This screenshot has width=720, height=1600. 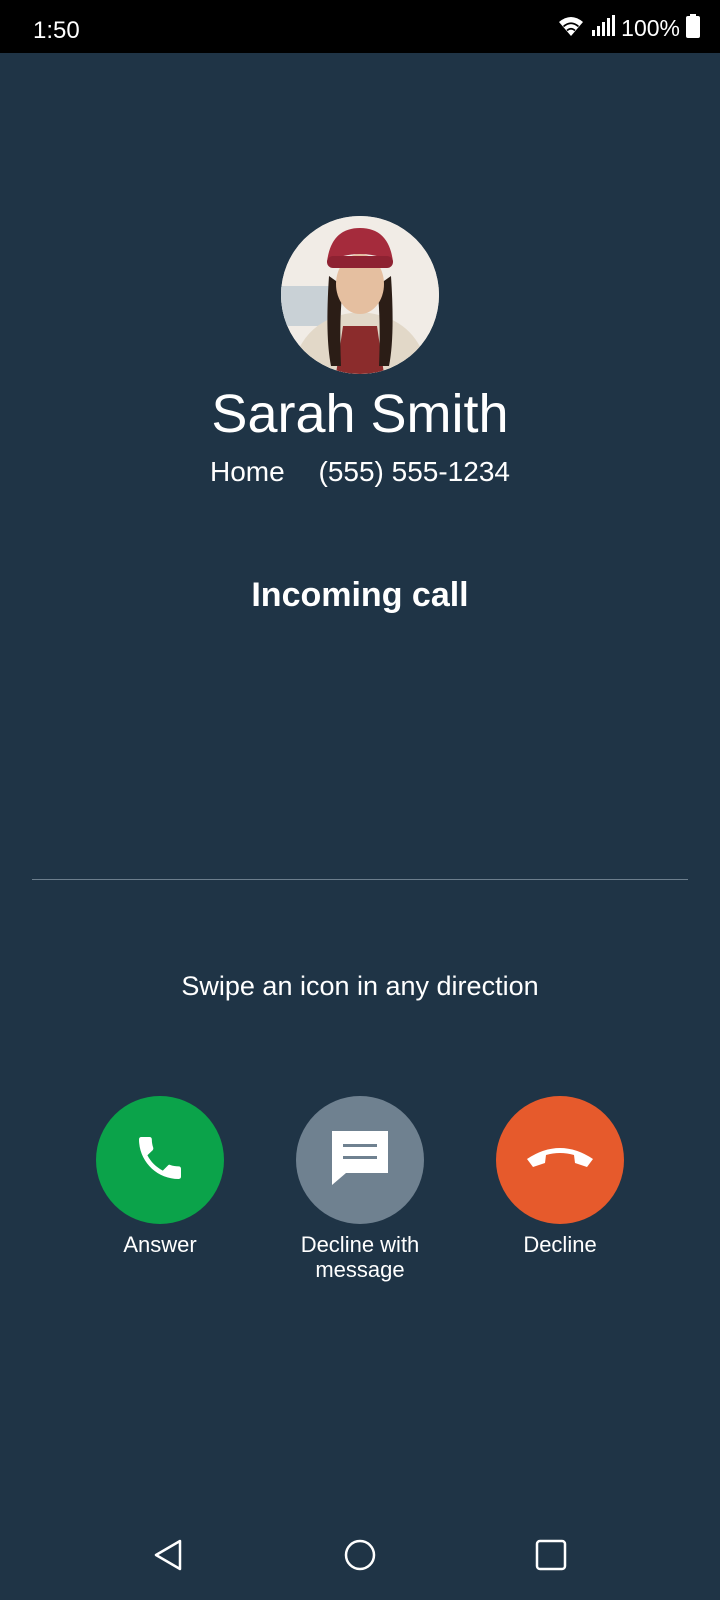 I want to click on hang-up-icon, so click(x=560, y=1160).